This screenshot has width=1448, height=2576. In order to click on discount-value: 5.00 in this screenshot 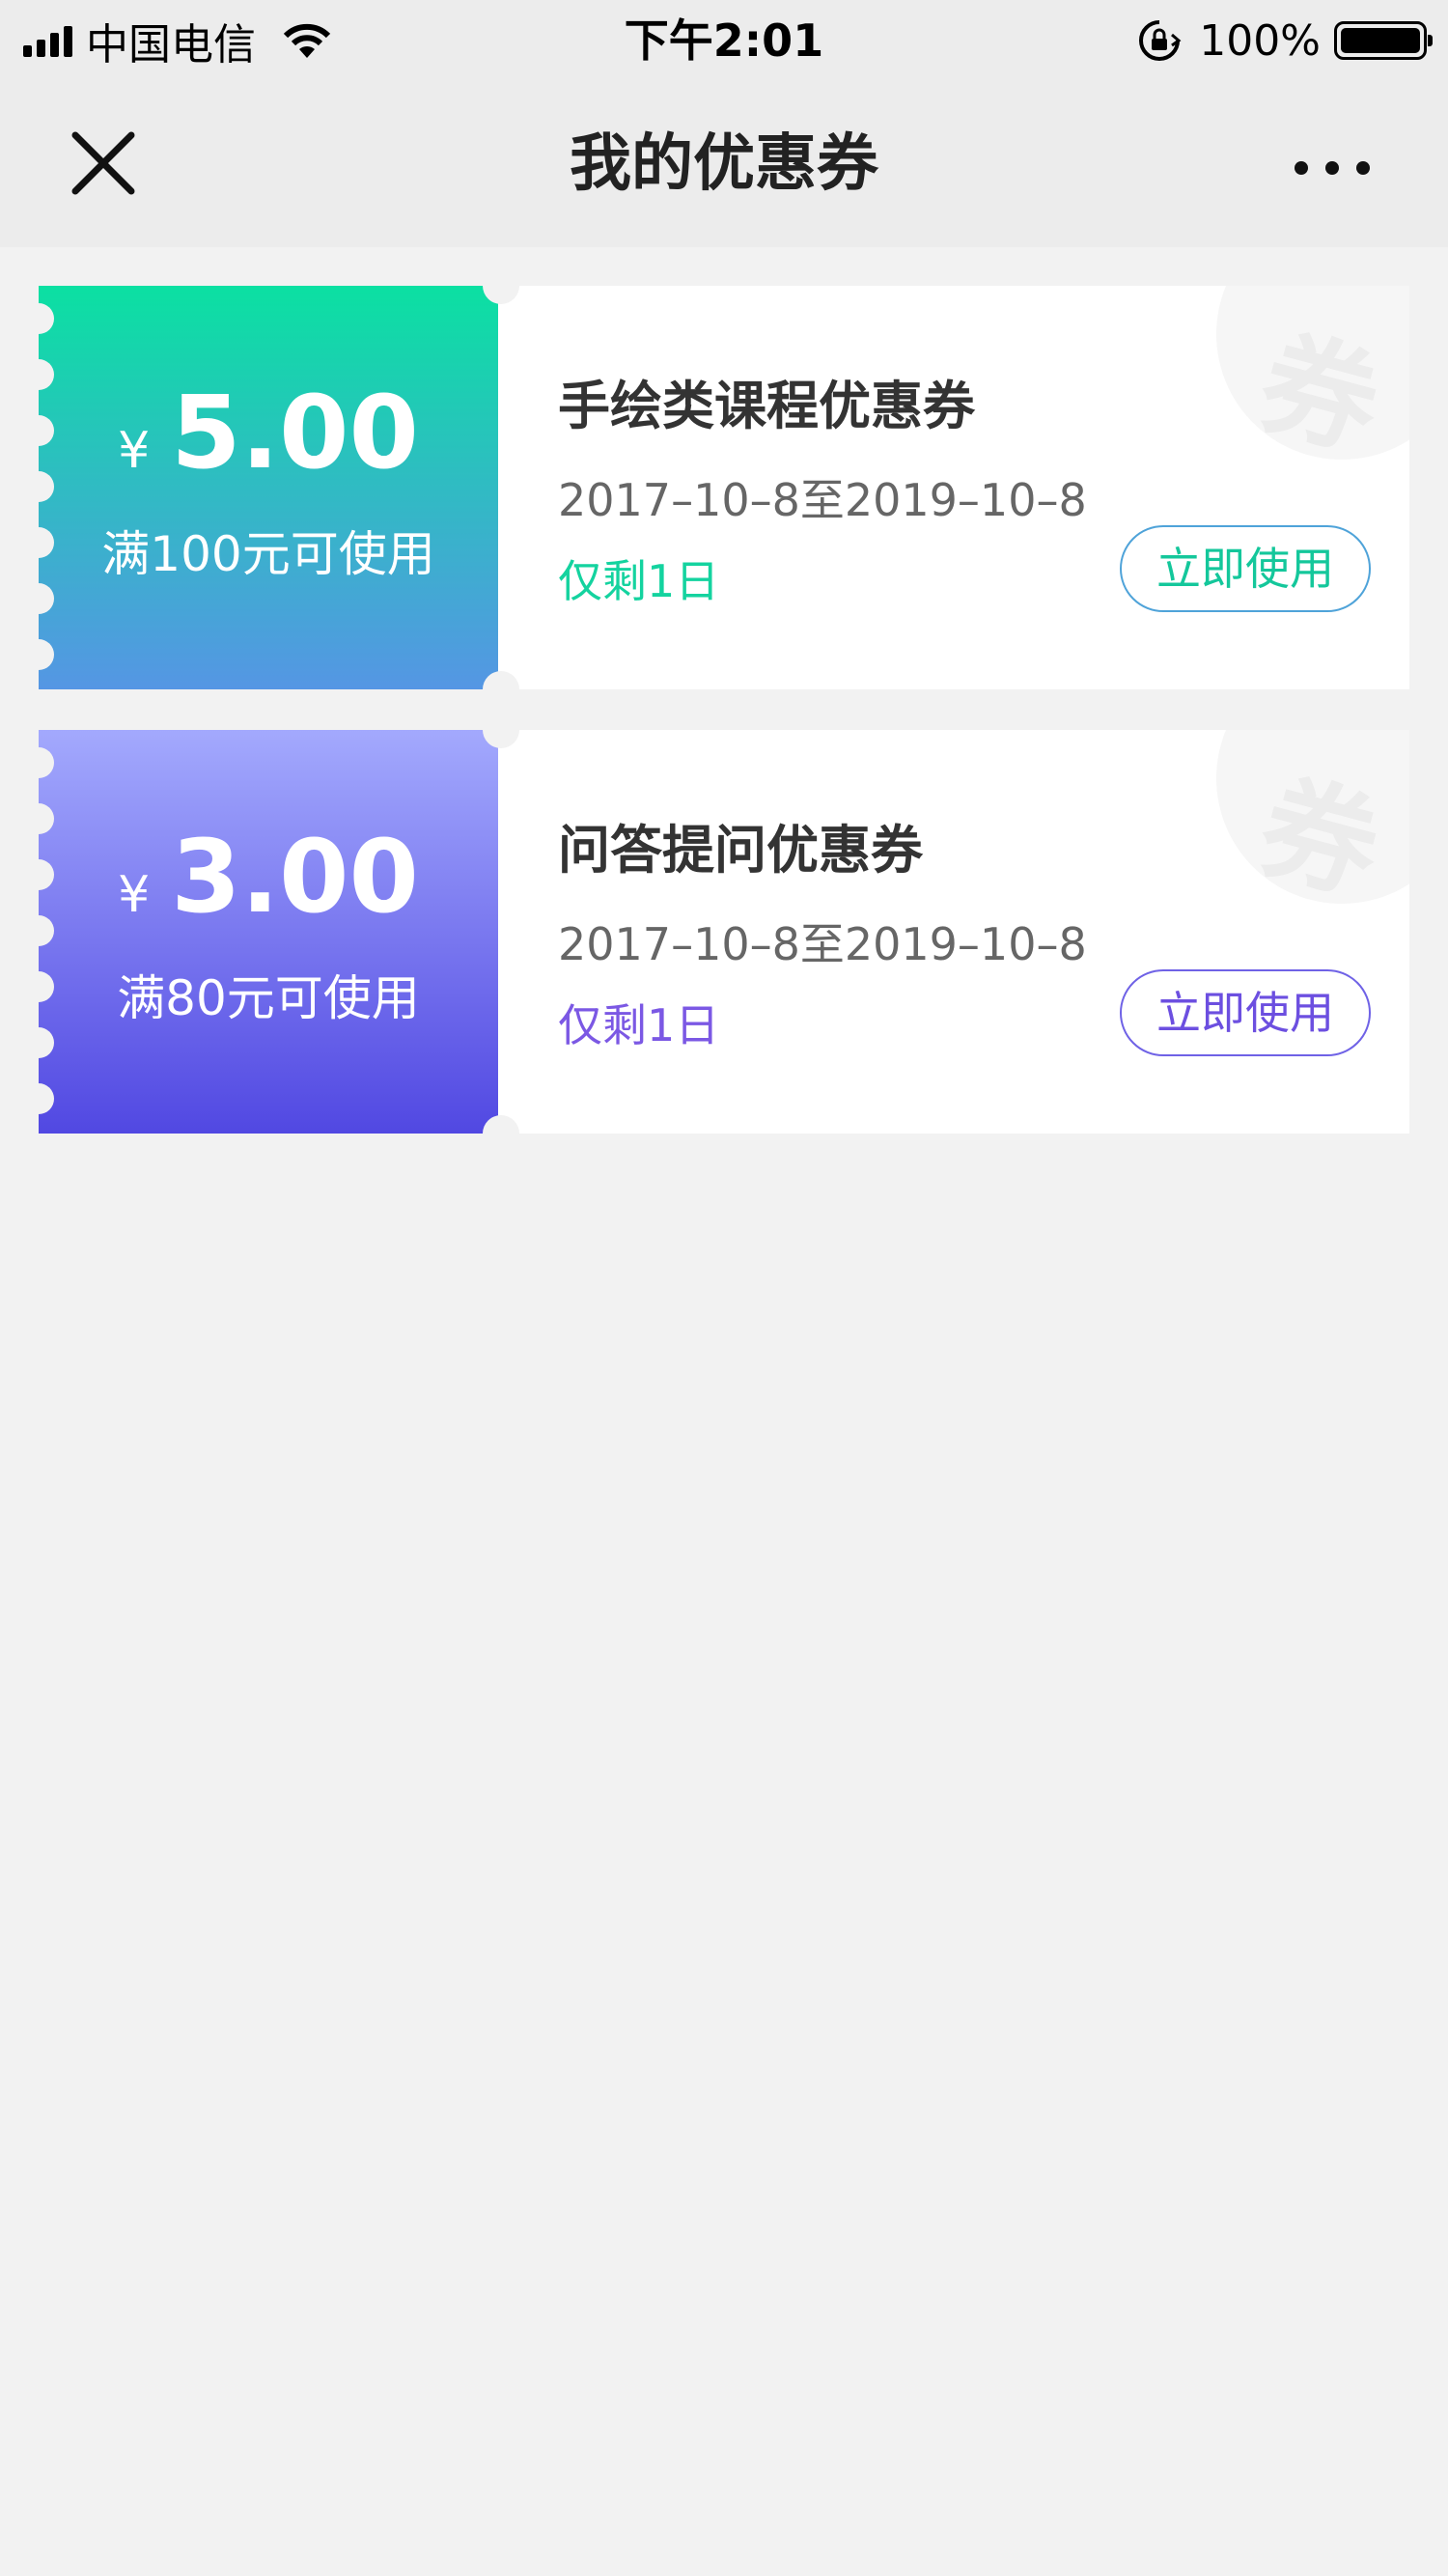, I will do `click(295, 433)`.